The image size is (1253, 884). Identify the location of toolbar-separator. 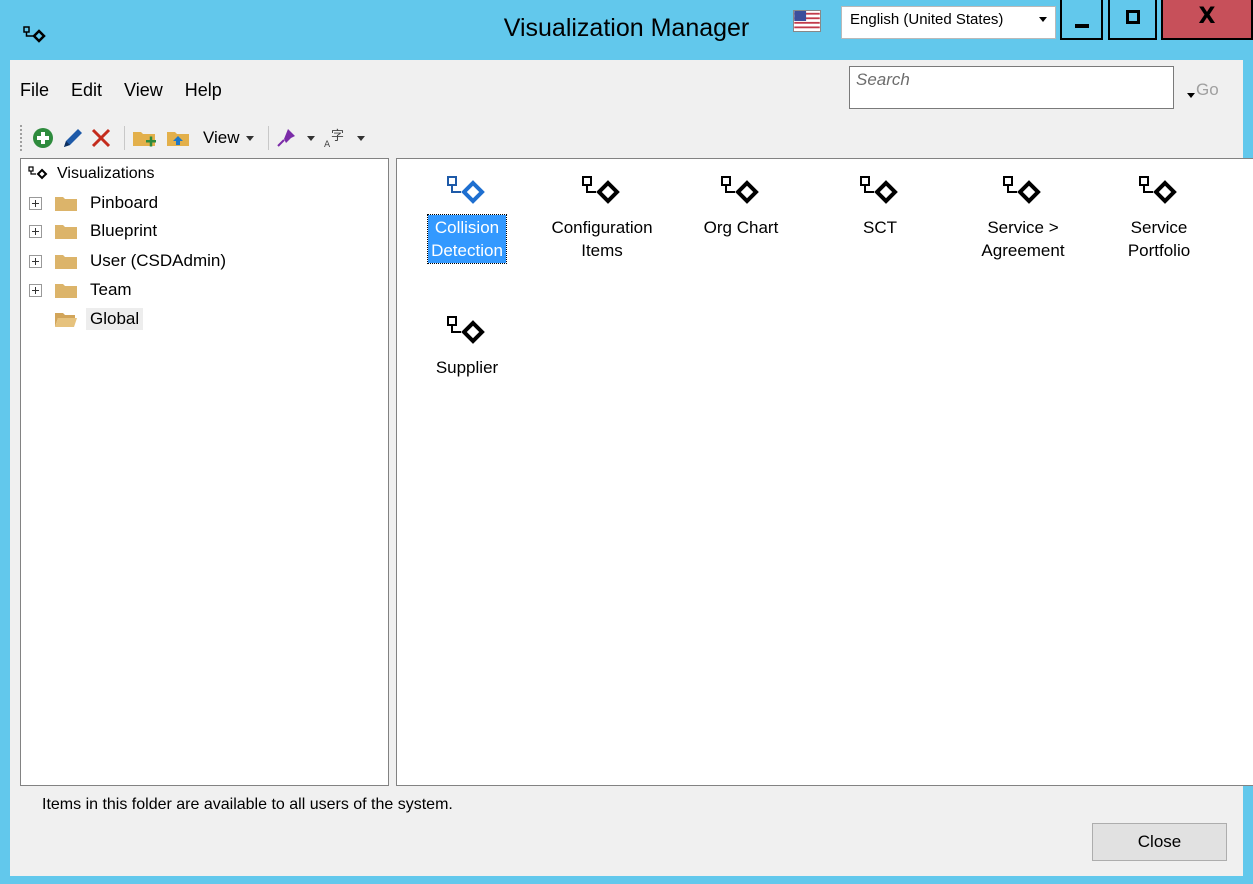
(268, 138).